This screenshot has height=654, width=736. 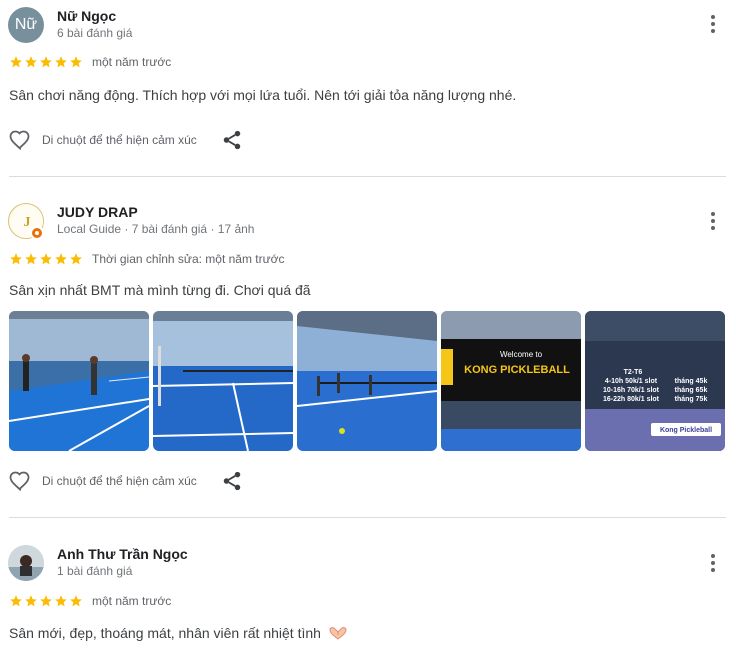 What do you see at coordinates (122, 554) in the screenshot?
I see `reviewer-name: Anh Thư Trần Ngọc` at bounding box center [122, 554].